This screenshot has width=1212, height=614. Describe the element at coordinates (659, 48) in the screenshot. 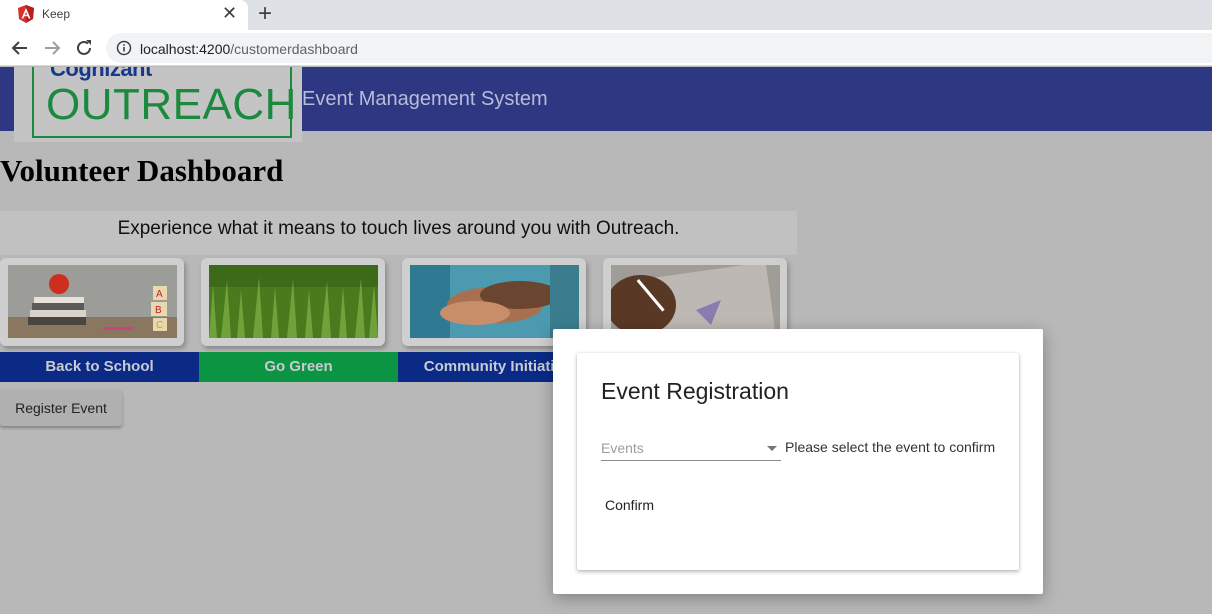

I see `address-bar: localhost:4200/customerdashboard` at that location.